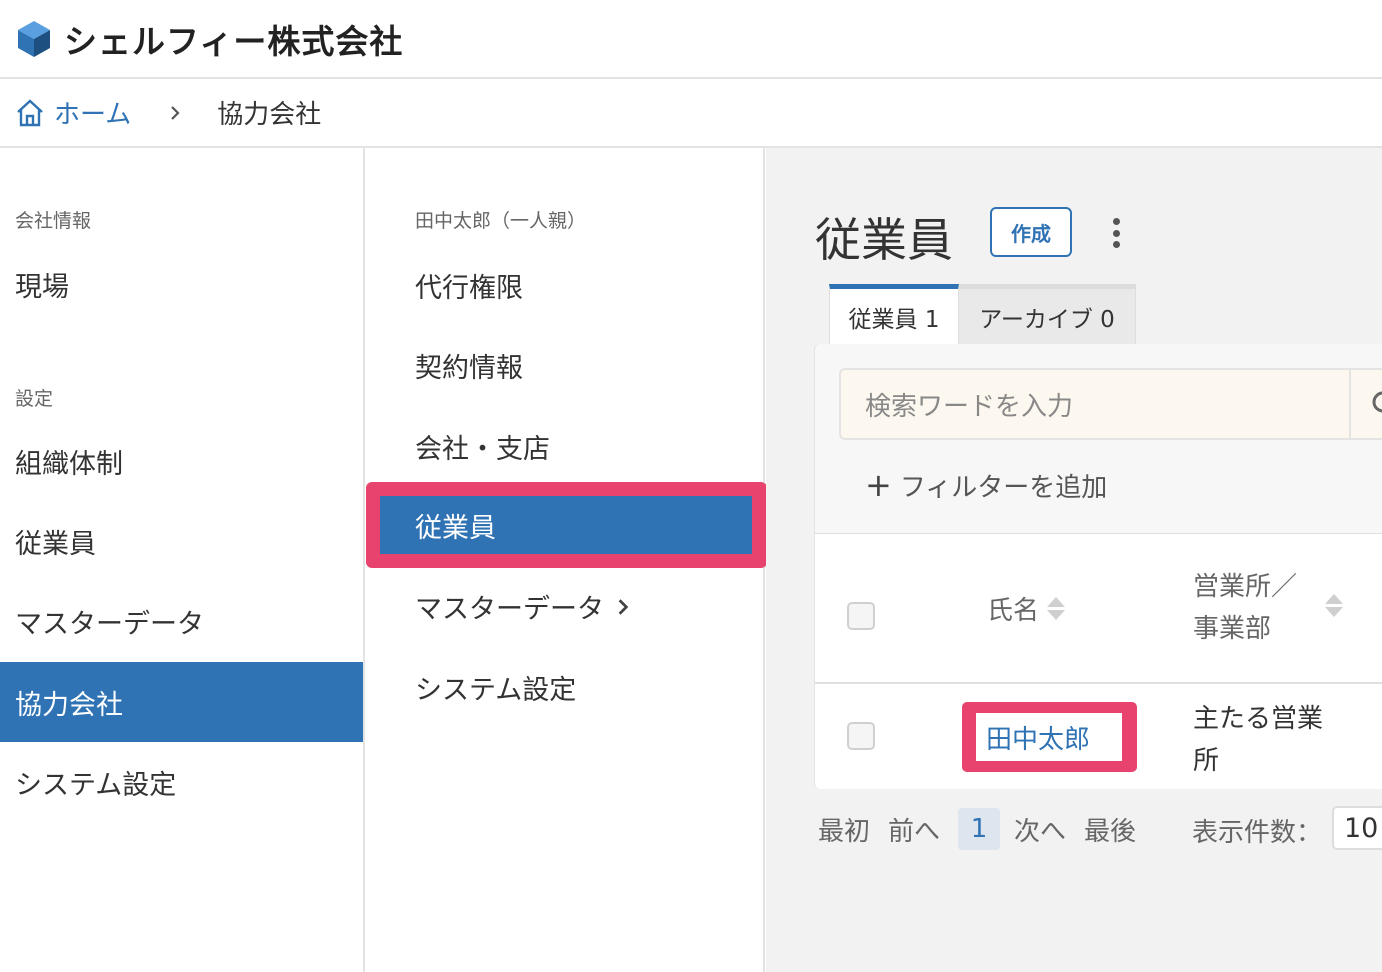 The width and height of the screenshot is (1382, 972). Describe the element at coordinates (495, 687) in the screenshot. I see `submenu-item-system: システム設定` at that location.